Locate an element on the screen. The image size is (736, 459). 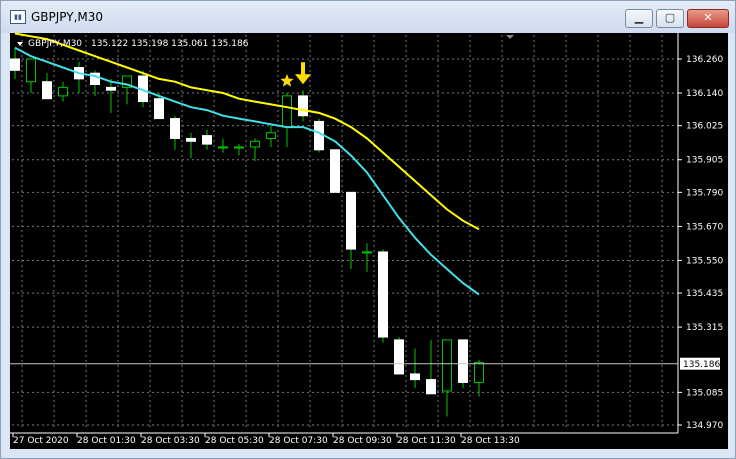
title-bar: ▮▮ GBPJPY,M30 ▁ ▢ ✕ is located at coordinates (368, 17).